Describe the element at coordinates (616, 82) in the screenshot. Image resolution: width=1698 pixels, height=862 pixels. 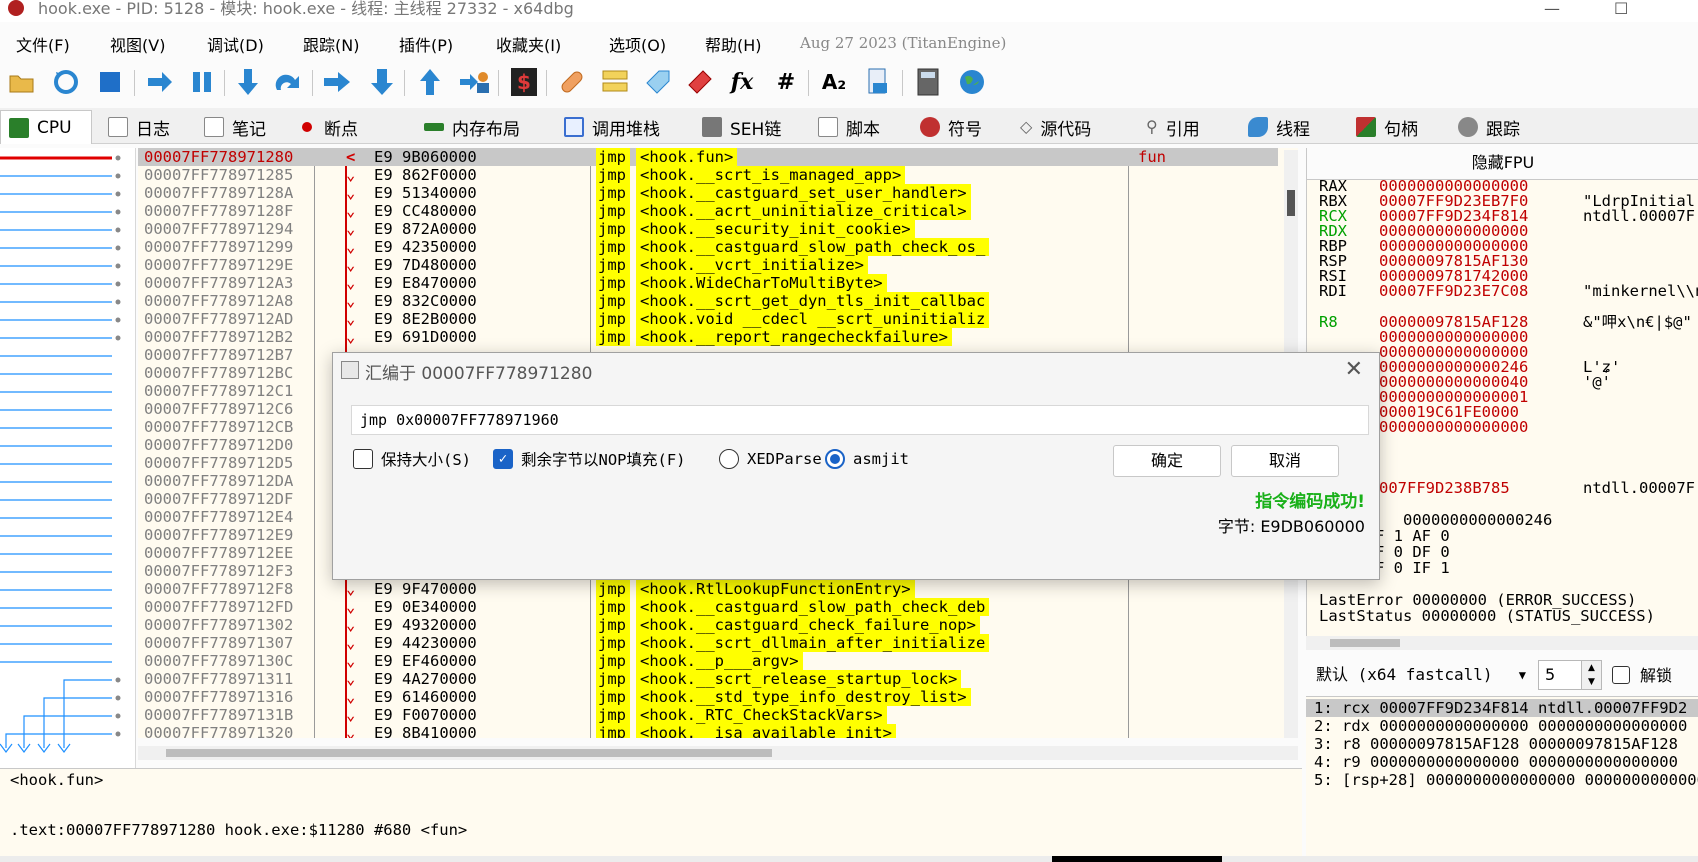
I see `comment-icon` at that location.